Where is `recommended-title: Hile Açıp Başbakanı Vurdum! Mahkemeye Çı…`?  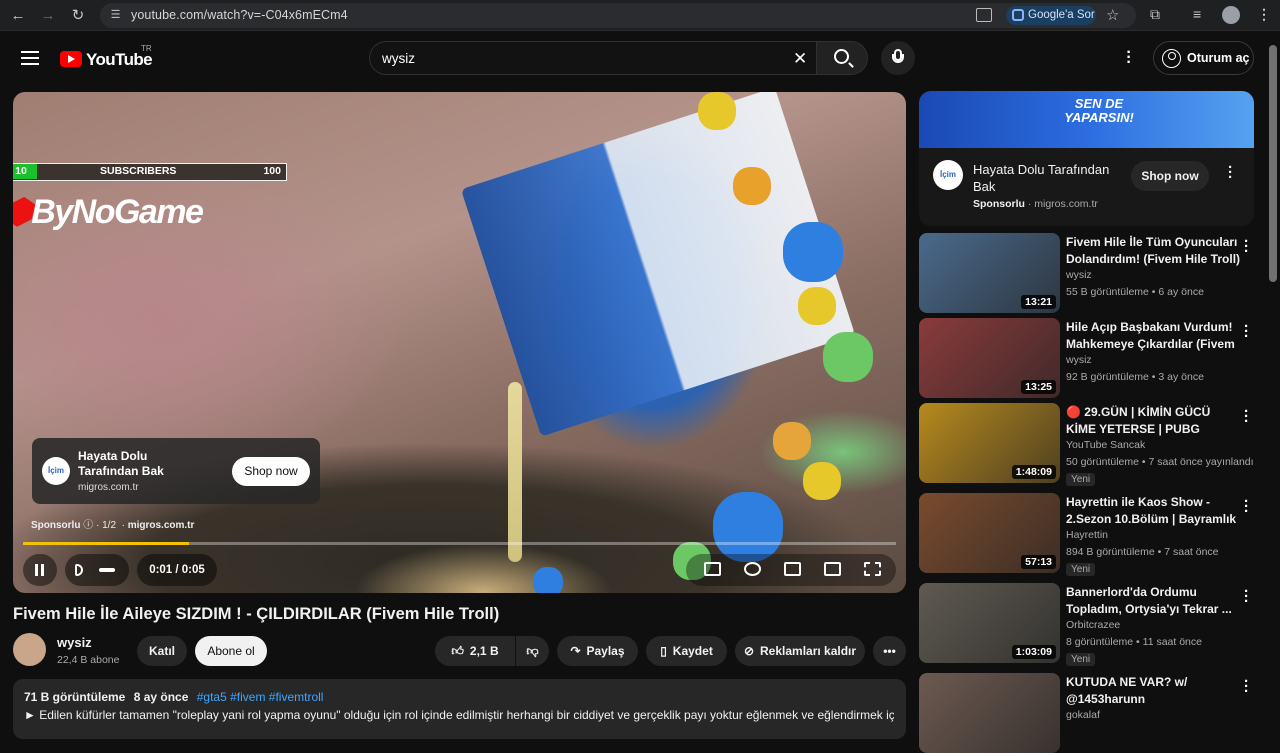
recommended-title: Hile Açıp Başbakanı Vurdum! Mahkemeye Çı… is located at coordinates (1153, 336).